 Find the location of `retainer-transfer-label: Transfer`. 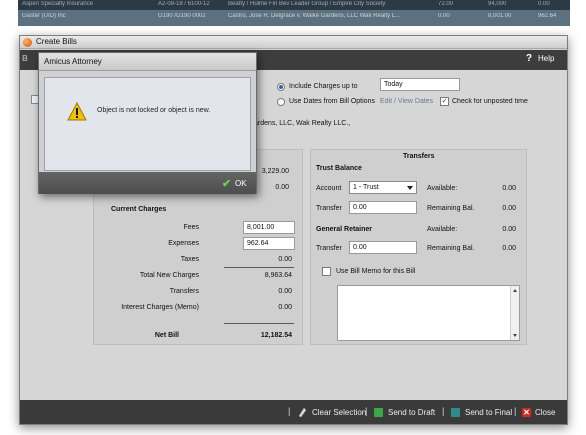

retainer-transfer-label: Transfer is located at coordinates (329, 248).